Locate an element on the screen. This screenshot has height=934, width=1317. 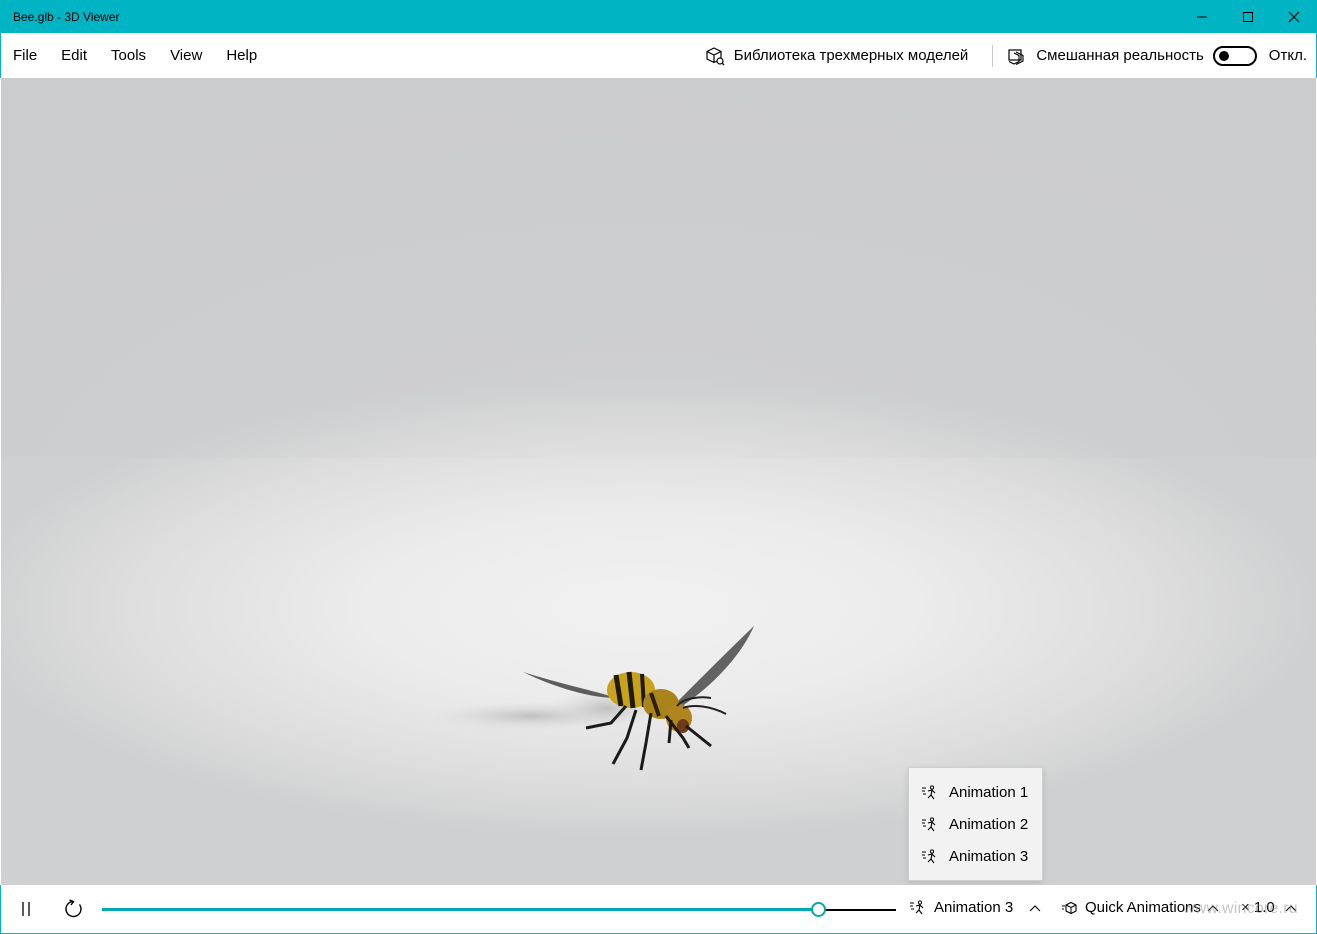
animation-option-1: Animation 1 is located at coordinates (975, 792).